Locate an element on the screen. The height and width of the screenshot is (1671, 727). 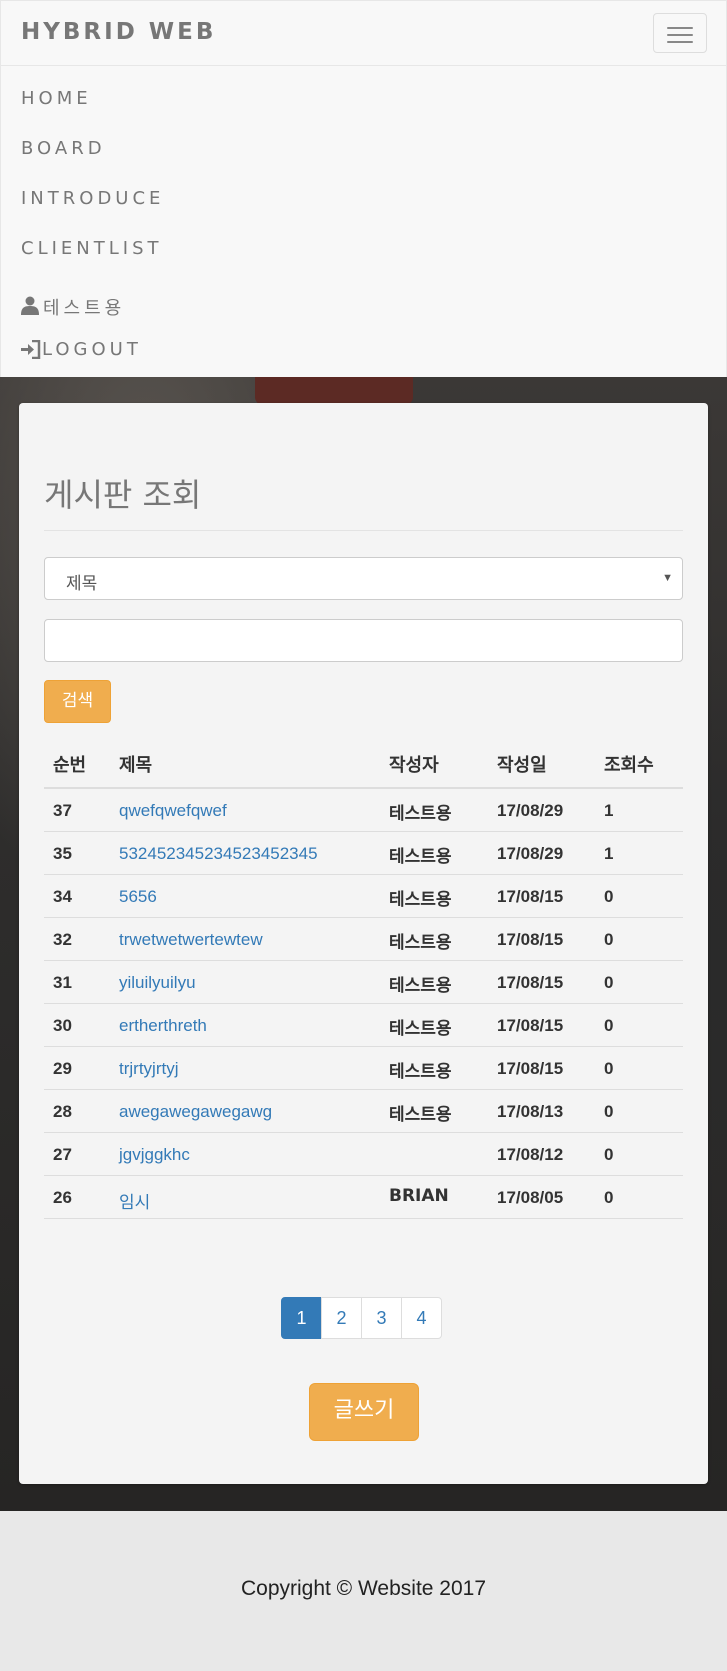
table-row: 30 ertherthreth 테스트용 17/08/15 0 is located at coordinates (363, 1025).